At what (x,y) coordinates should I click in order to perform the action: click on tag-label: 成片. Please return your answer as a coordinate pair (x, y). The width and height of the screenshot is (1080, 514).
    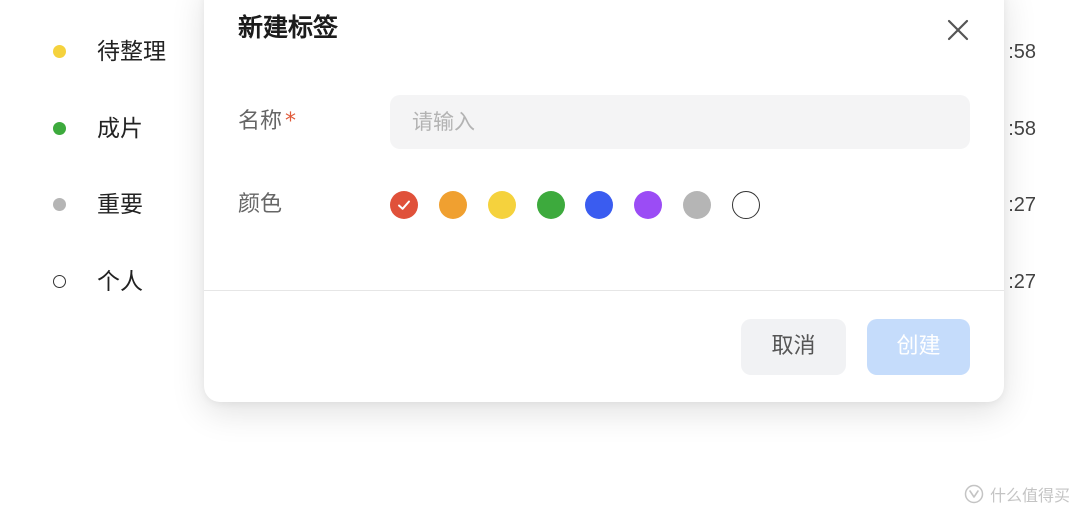
    Looking at the image, I should click on (120, 129).